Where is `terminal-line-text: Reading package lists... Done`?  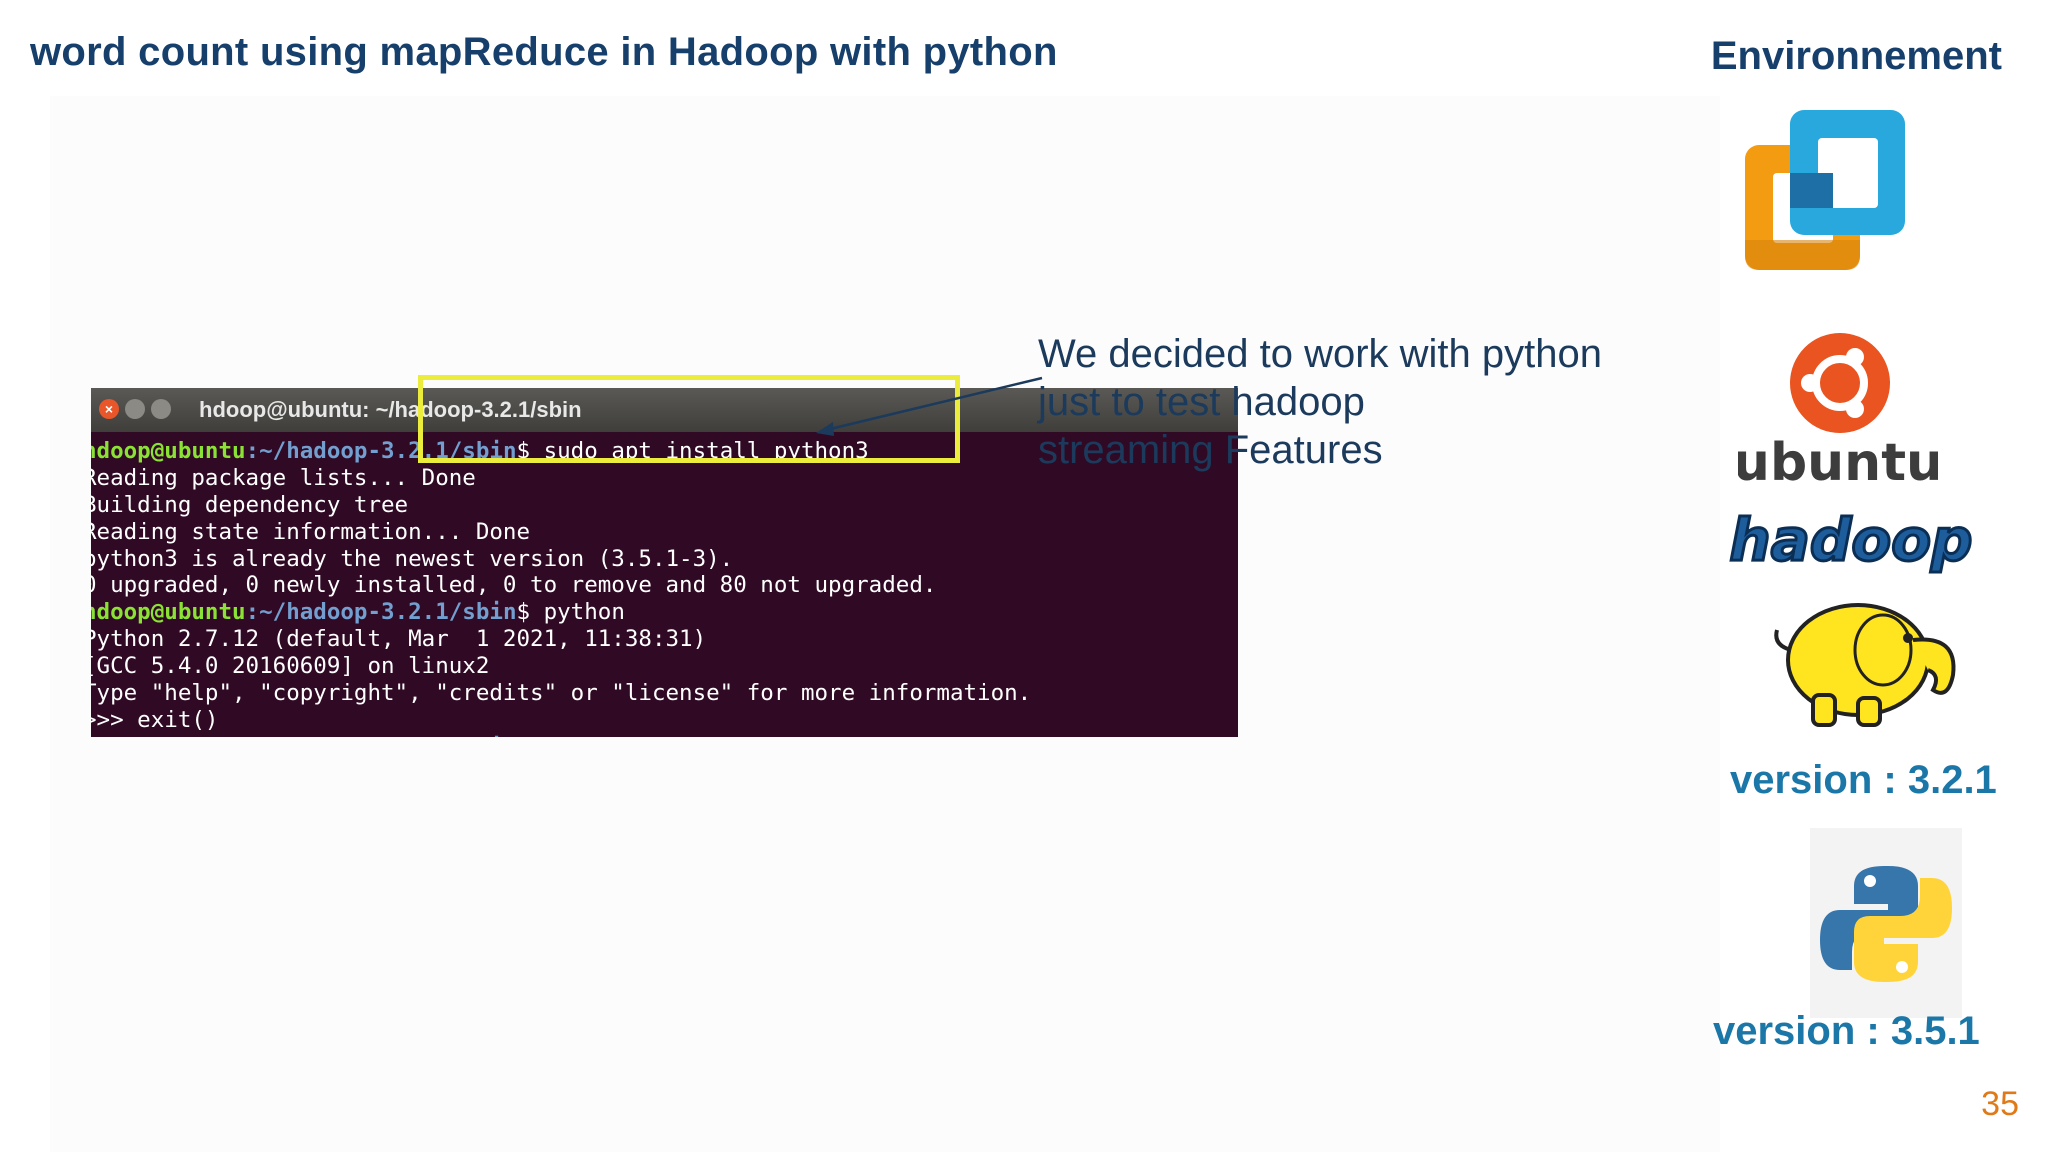 terminal-line-text: Reading package lists... Done is located at coordinates (283, 477).